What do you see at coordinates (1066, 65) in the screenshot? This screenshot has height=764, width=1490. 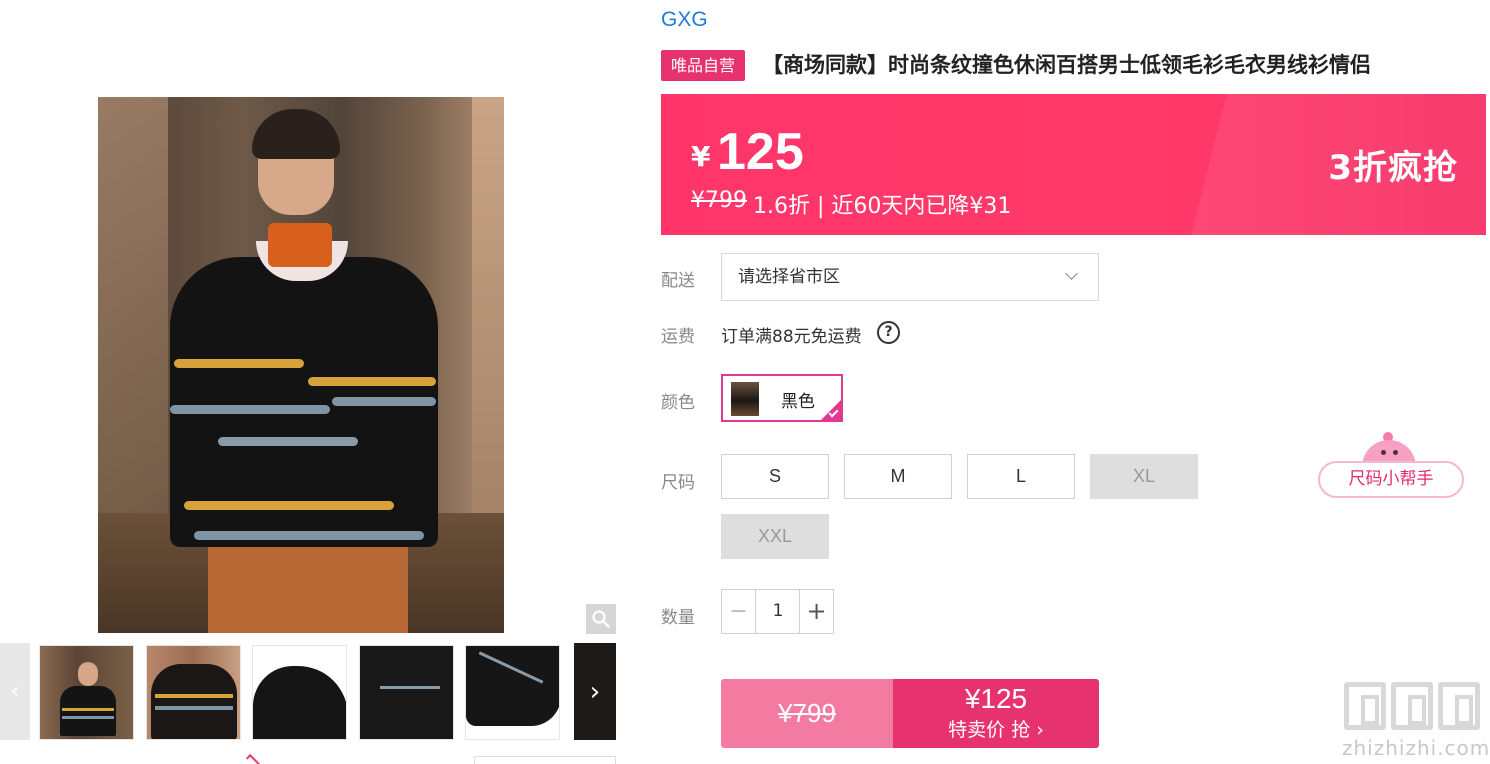 I see `product-title: 【商场同款】时尚条纹撞色休闲百搭男士低领毛衫毛衣男线衫情侣` at bounding box center [1066, 65].